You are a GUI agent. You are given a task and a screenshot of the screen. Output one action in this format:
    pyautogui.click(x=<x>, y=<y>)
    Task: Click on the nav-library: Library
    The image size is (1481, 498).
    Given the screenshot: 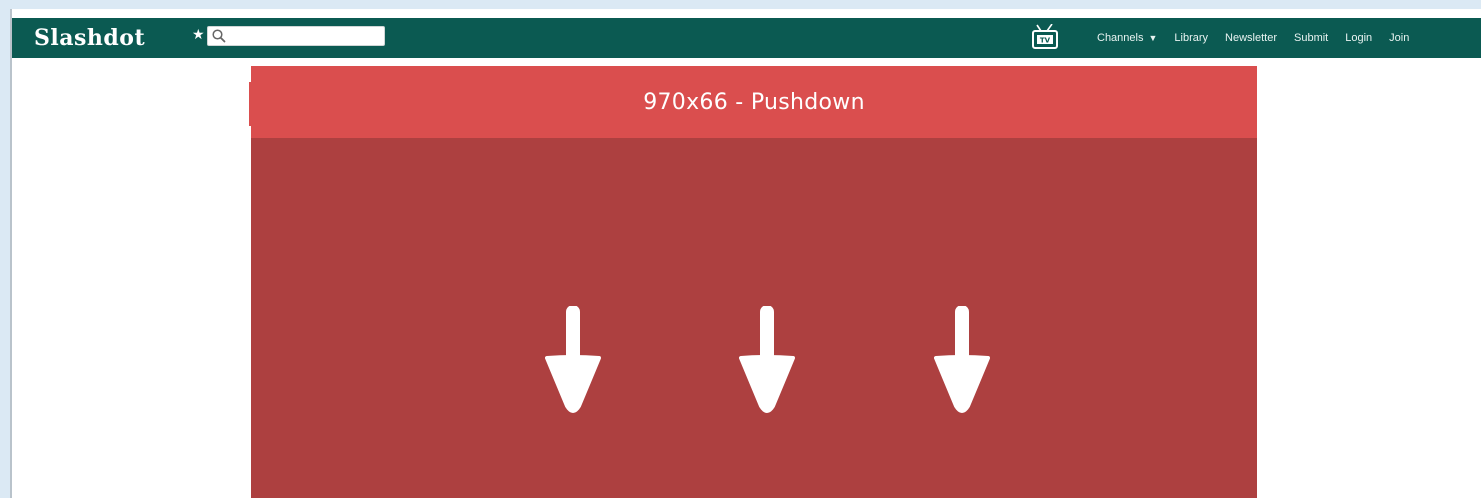 What is the action you would take?
    pyautogui.click(x=1191, y=38)
    